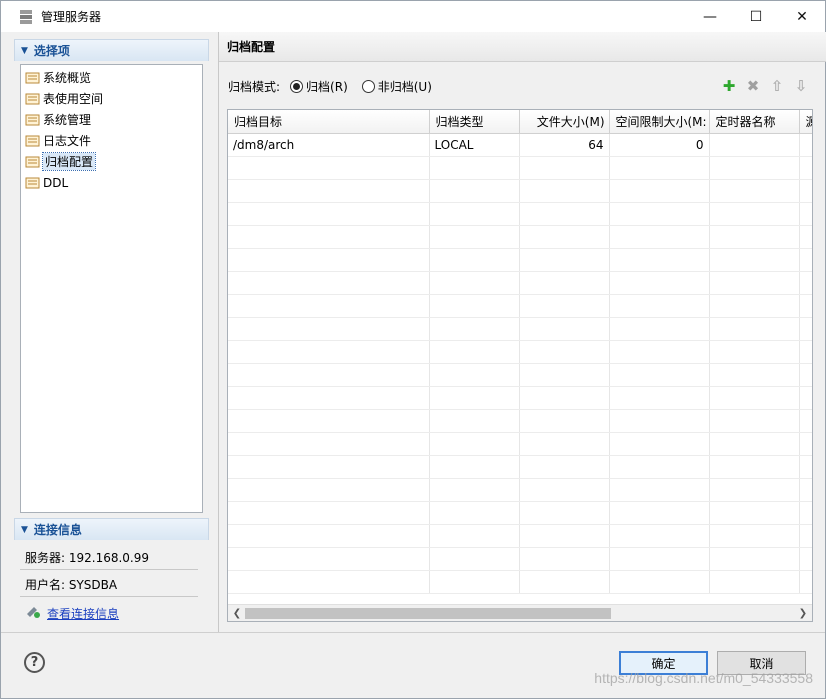  I want to click on maximize-button: ☐, so click(756, 16).